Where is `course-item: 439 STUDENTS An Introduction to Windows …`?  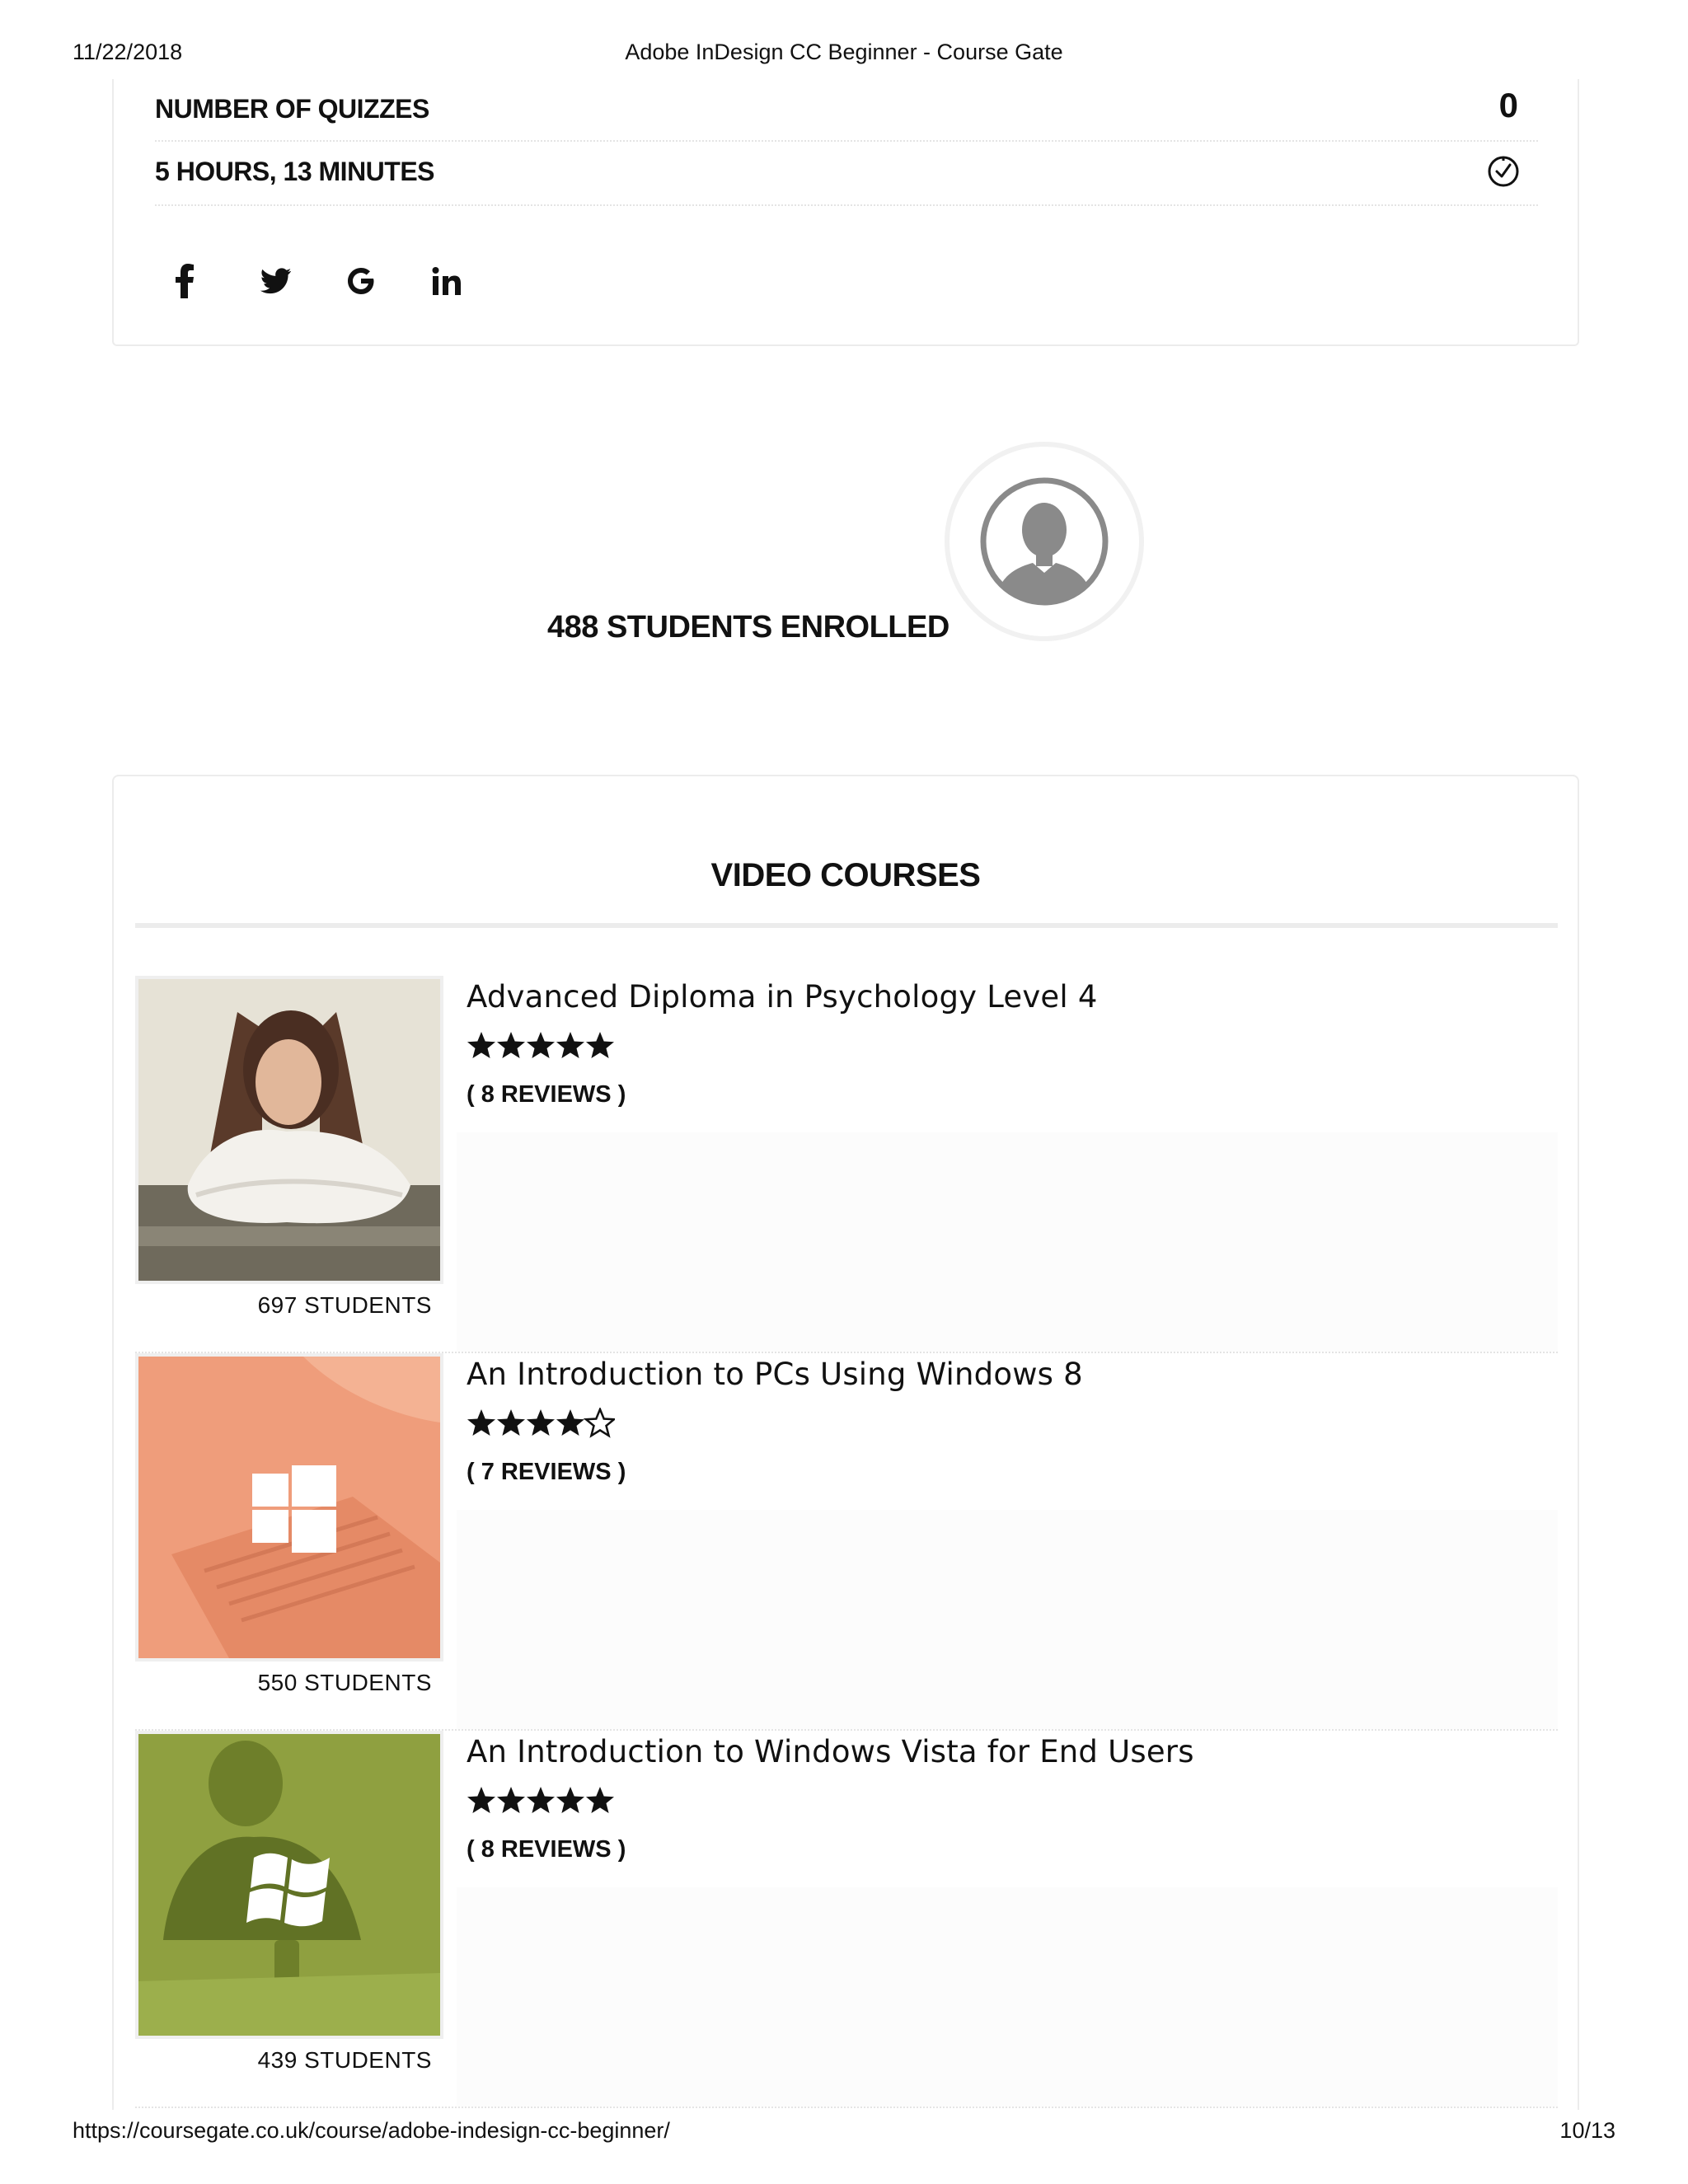
course-item: 439 STUDENTS An Introduction to Windows … is located at coordinates (847, 1919).